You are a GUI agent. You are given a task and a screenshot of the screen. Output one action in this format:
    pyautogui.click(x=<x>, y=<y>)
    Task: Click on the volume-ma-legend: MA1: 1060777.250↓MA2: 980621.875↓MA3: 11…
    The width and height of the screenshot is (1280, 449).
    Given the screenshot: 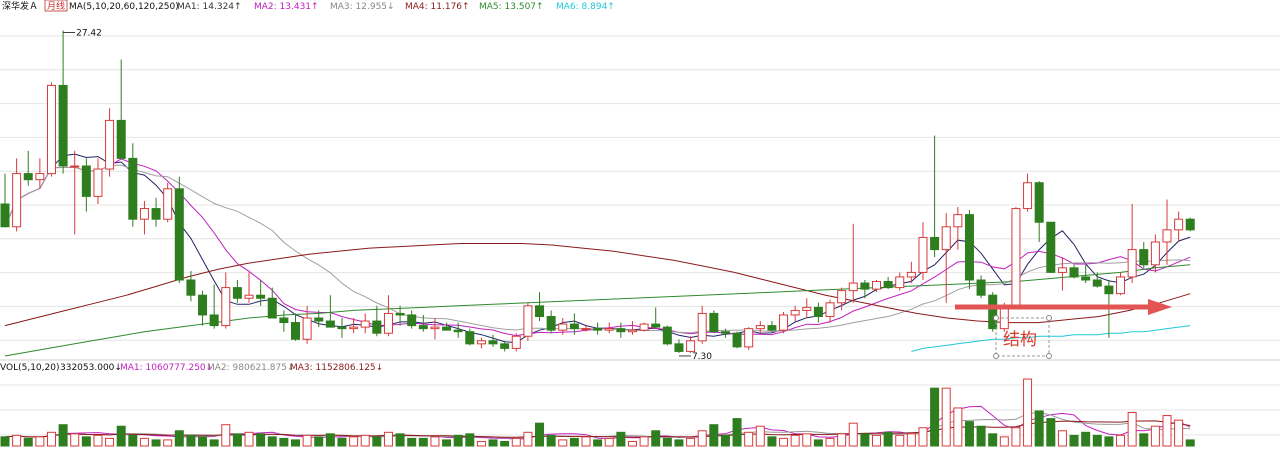 What is the action you would take?
    pyautogui.click(x=251, y=368)
    